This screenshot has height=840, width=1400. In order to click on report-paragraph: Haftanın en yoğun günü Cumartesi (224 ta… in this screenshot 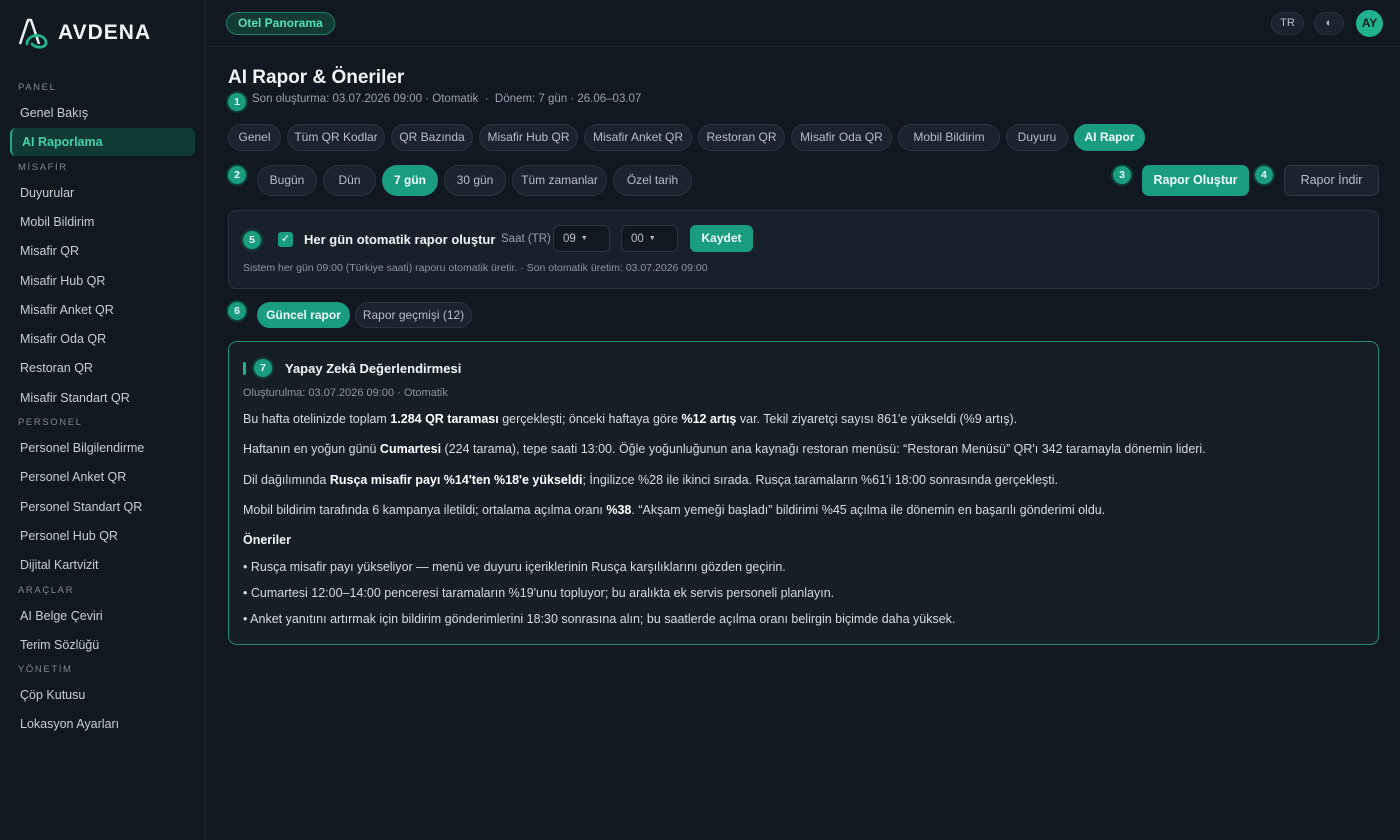, I will do `click(724, 449)`.